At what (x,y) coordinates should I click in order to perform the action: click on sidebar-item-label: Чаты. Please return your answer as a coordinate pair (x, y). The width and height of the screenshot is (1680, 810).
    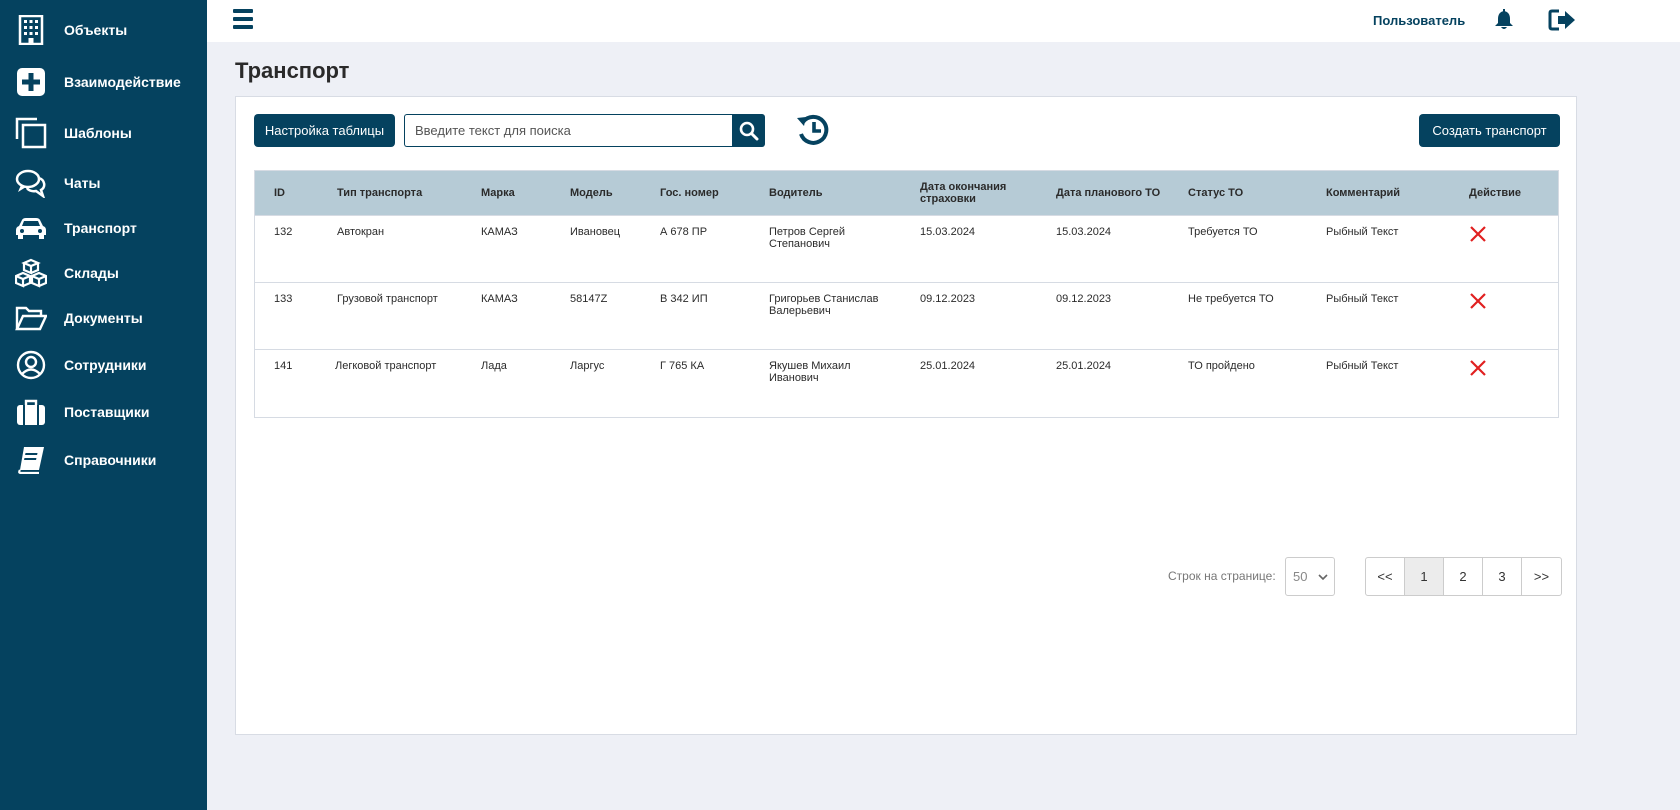
    Looking at the image, I should click on (82, 183).